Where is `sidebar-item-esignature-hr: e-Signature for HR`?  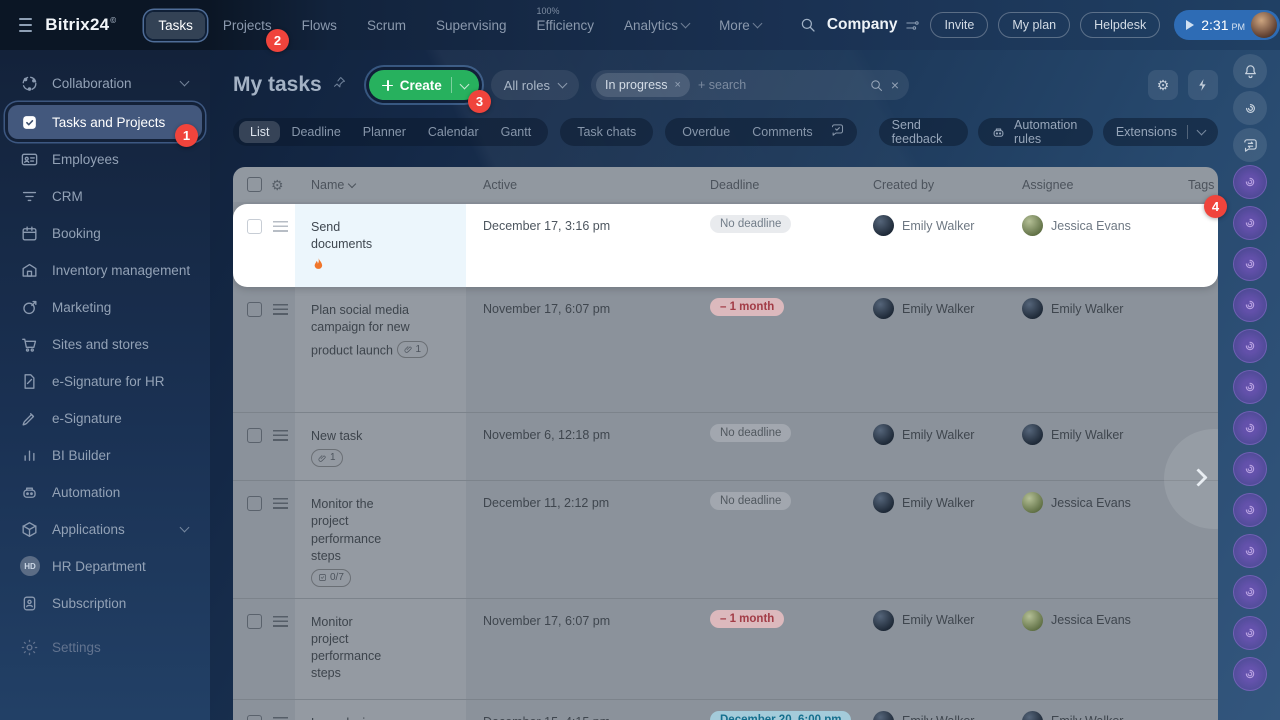 sidebar-item-esignature-hr: e-Signature for HR is located at coordinates (105, 381).